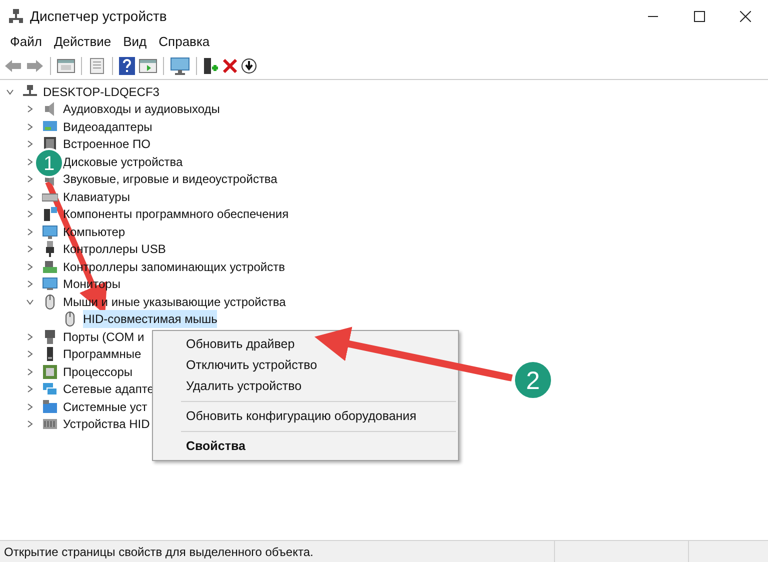  What do you see at coordinates (108, 389) in the screenshot?
I see `tree-item: Сетевые адапте` at bounding box center [108, 389].